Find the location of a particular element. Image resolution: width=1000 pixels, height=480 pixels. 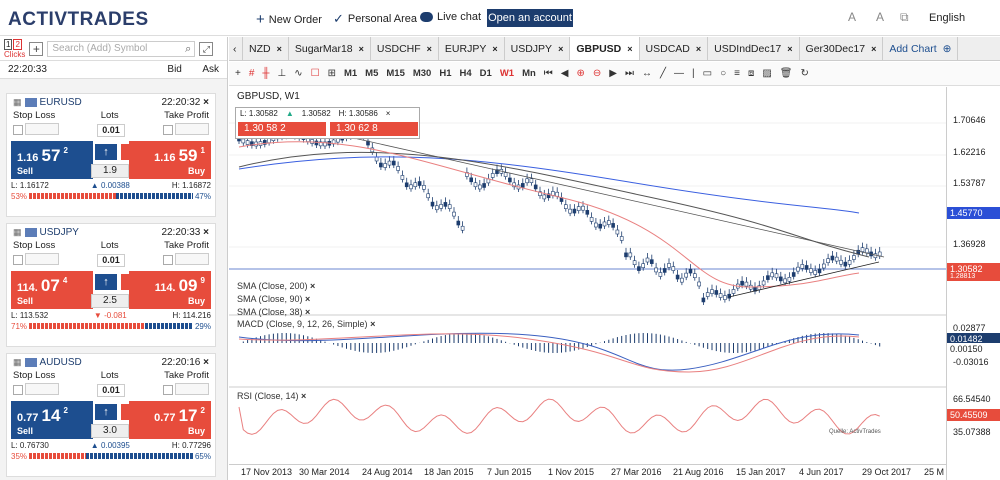

tf-h4: H4 is located at coordinates (466, 73).